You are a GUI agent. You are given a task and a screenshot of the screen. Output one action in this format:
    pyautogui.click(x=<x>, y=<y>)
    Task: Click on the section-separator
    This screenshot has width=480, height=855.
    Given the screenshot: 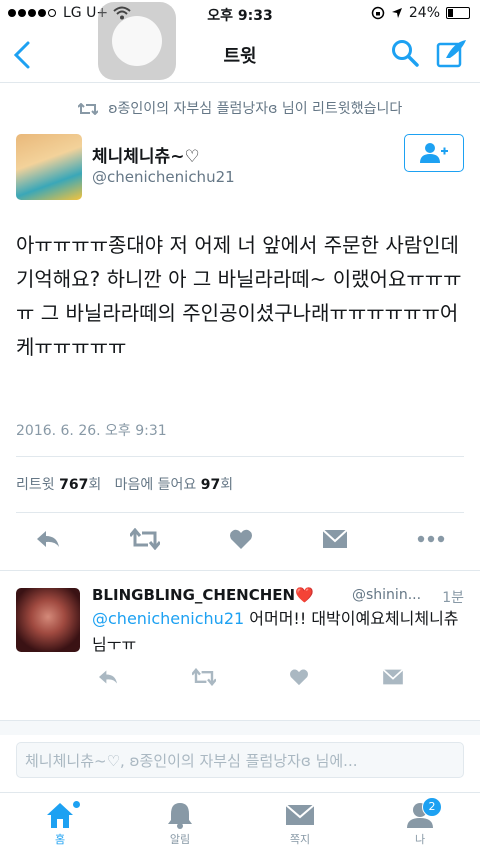 What is the action you would take?
    pyautogui.click(x=240, y=727)
    